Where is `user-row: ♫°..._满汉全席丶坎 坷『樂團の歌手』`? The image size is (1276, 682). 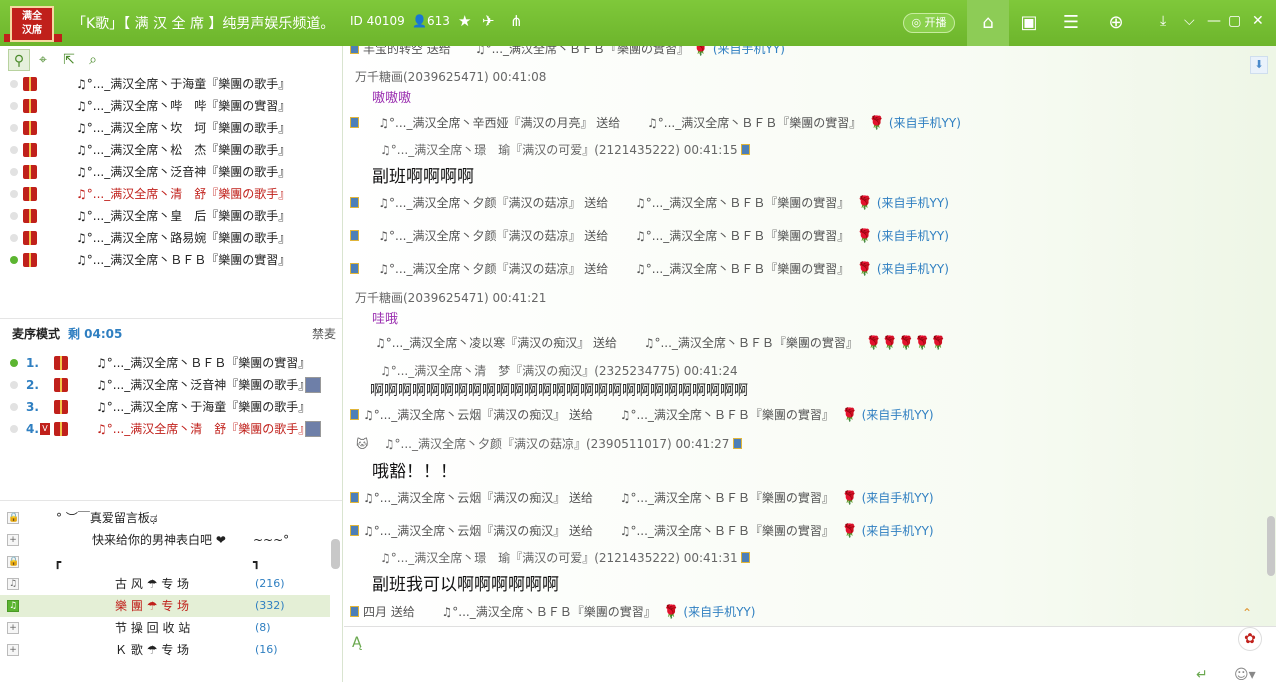
user-row: ♫°..._满汉全席丶坎 坷『樂團の歌手』 is located at coordinates (170, 128).